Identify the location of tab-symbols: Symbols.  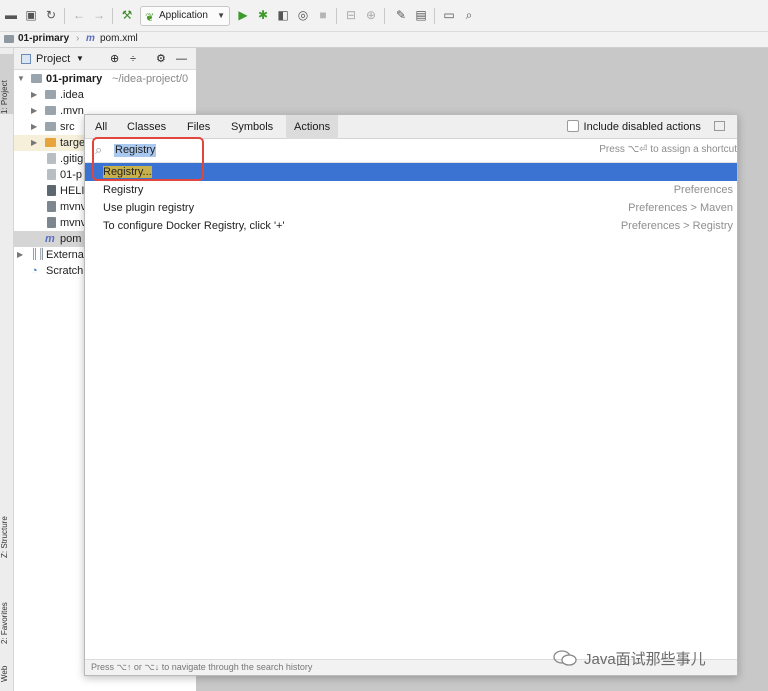
(252, 127).